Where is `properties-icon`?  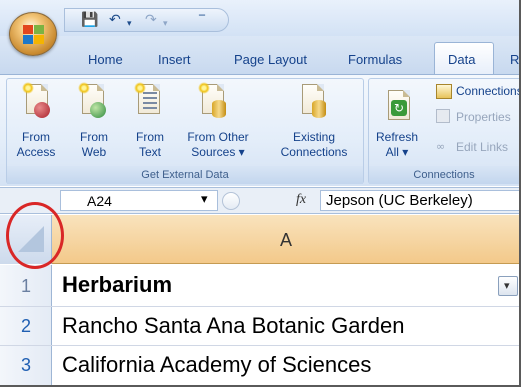
properties-icon is located at coordinates (443, 116).